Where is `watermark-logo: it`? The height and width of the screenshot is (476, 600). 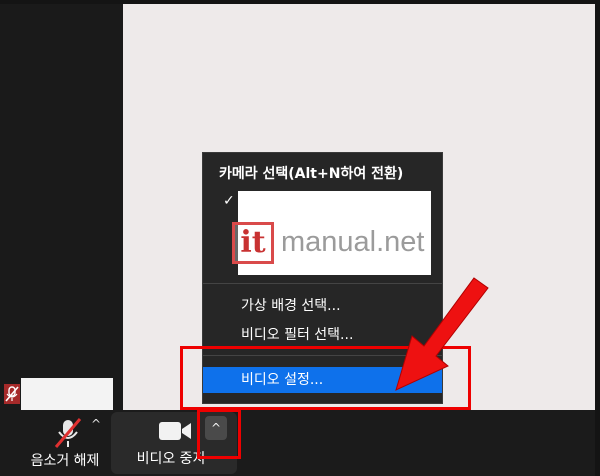 watermark-logo: it is located at coordinates (253, 243).